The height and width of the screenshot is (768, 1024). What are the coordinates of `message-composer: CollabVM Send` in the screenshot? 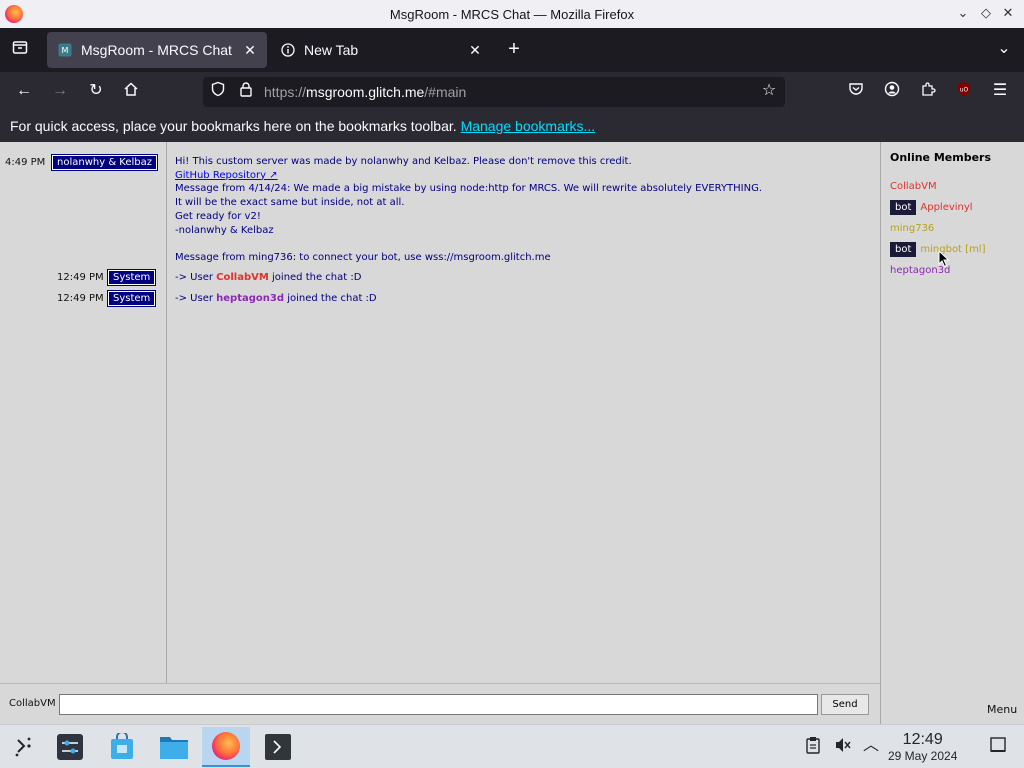 It's located at (440, 703).